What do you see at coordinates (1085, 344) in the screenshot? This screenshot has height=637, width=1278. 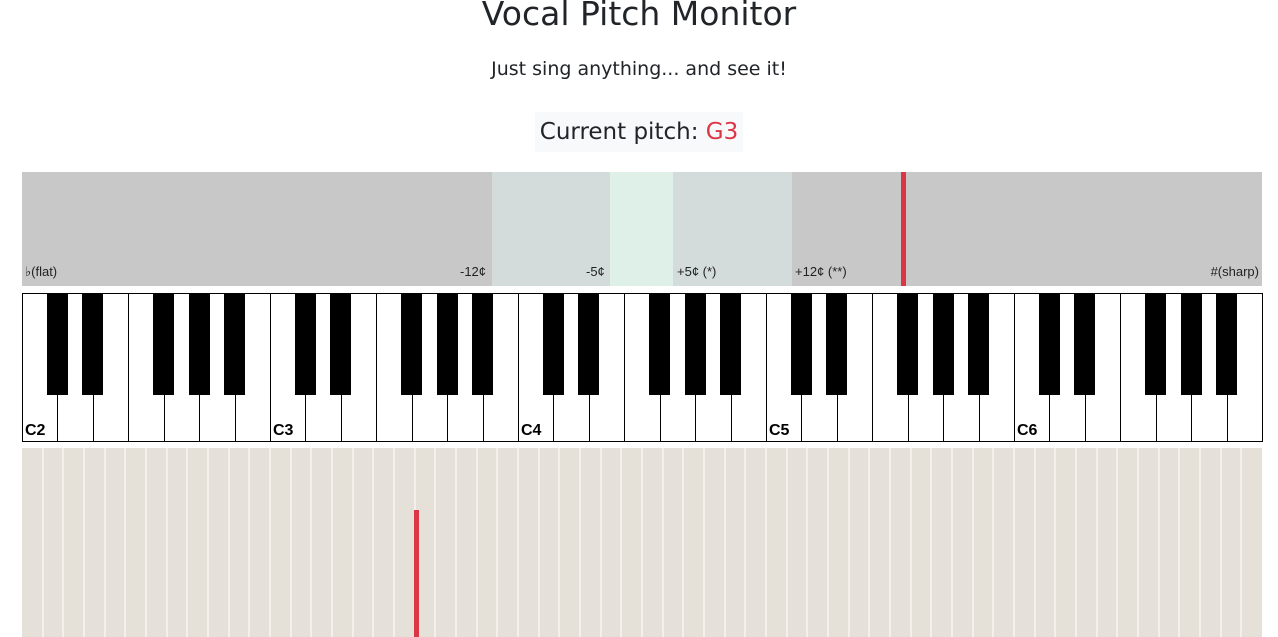 I see `black-key-d-sharp6` at bounding box center [1085, 344].